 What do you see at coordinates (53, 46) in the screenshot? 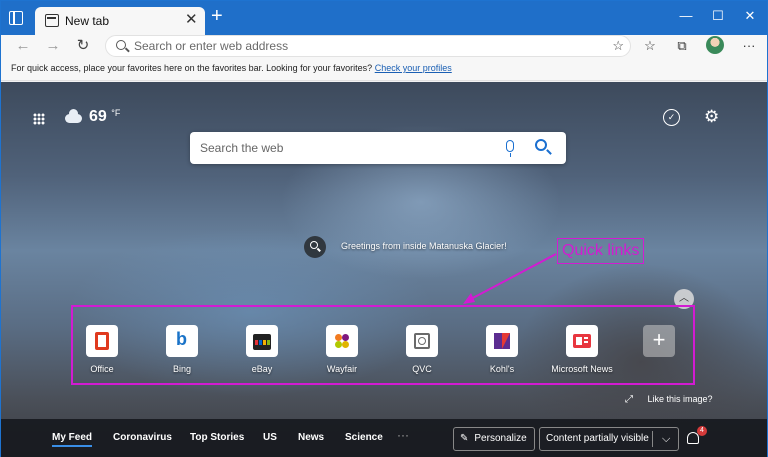
I see `forward-button: →` at bounding box center [53, 46].